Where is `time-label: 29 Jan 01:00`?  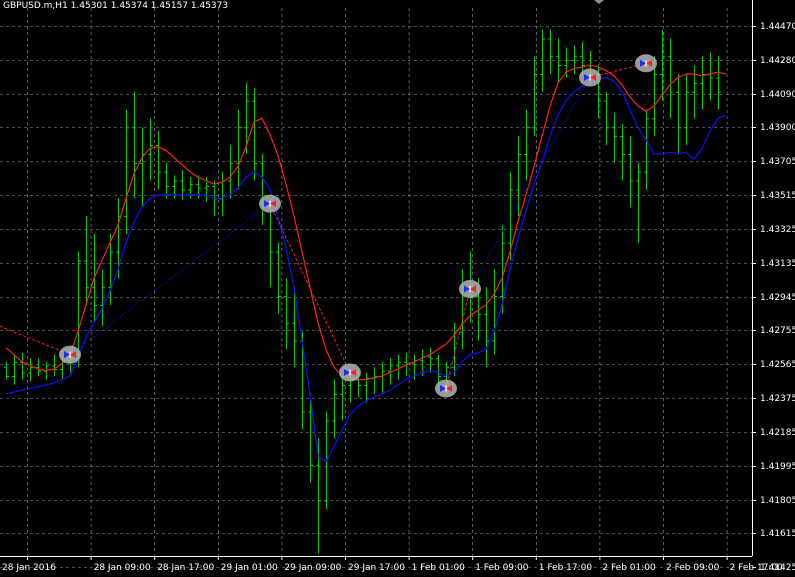
time-label: 29 Jan 01:00 is located at coordinates (249, 568).